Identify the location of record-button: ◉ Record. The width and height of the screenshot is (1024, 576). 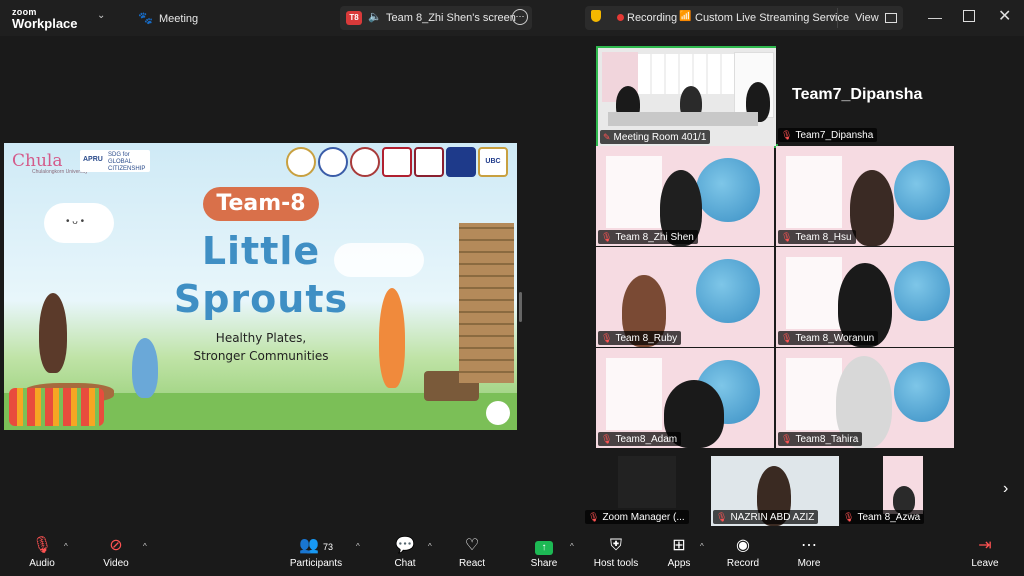
(743, 552).